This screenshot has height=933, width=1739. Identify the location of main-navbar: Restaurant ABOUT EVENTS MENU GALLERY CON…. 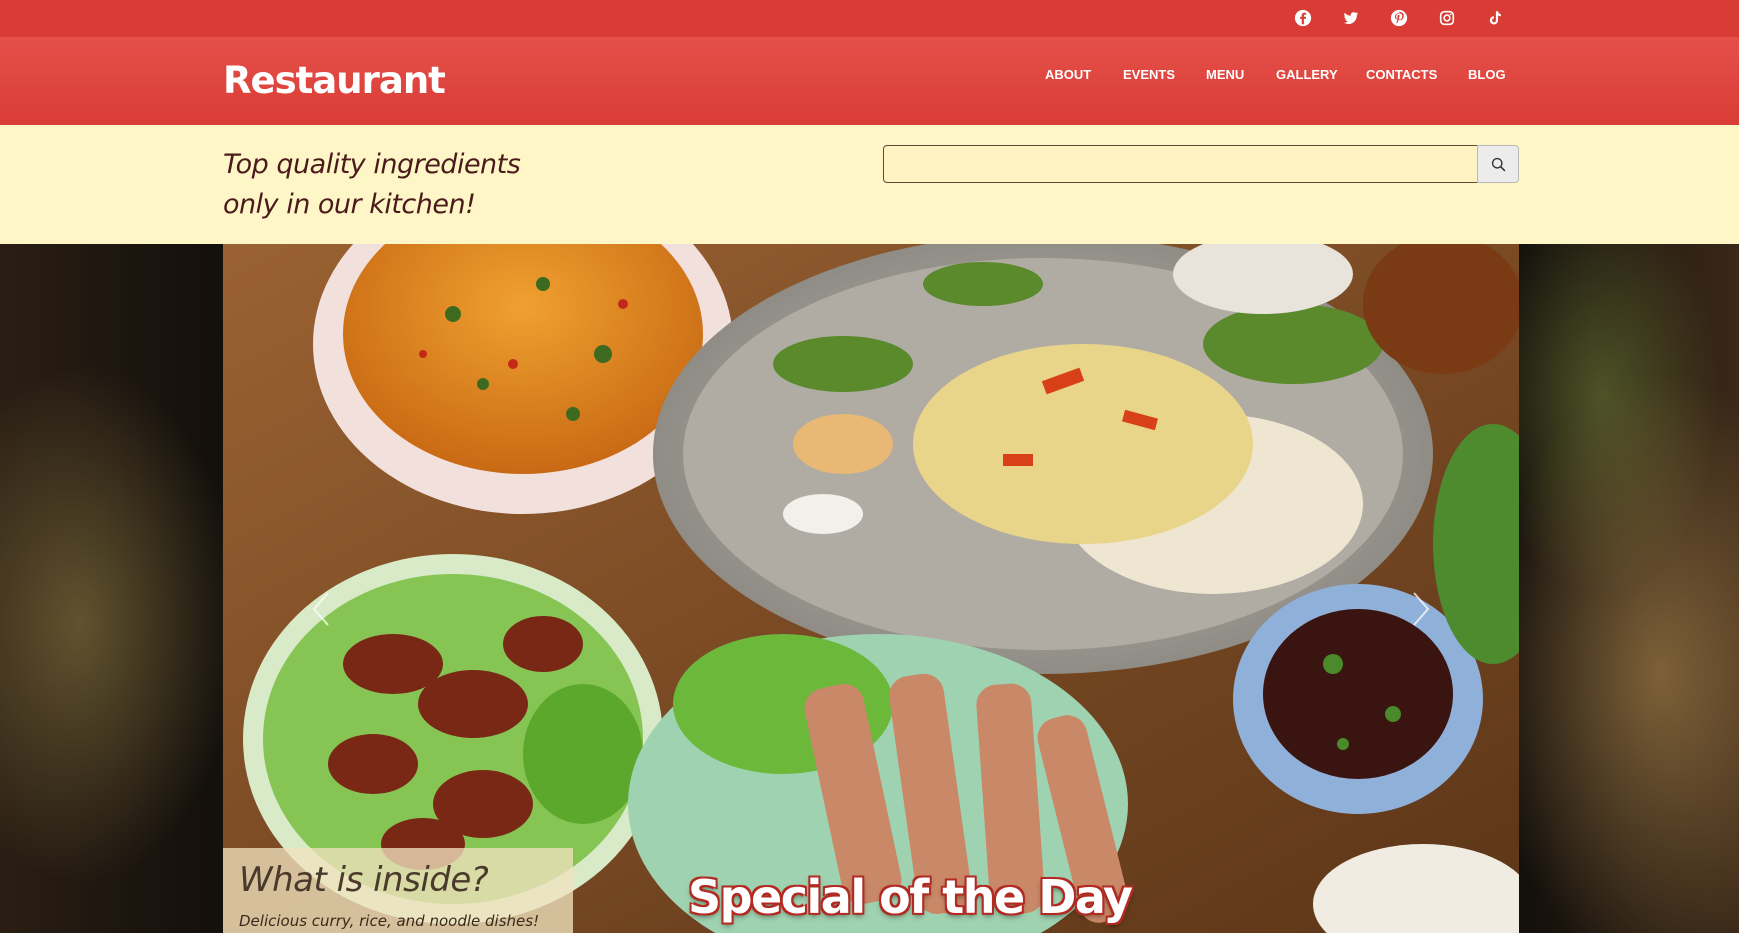
(869, 81).